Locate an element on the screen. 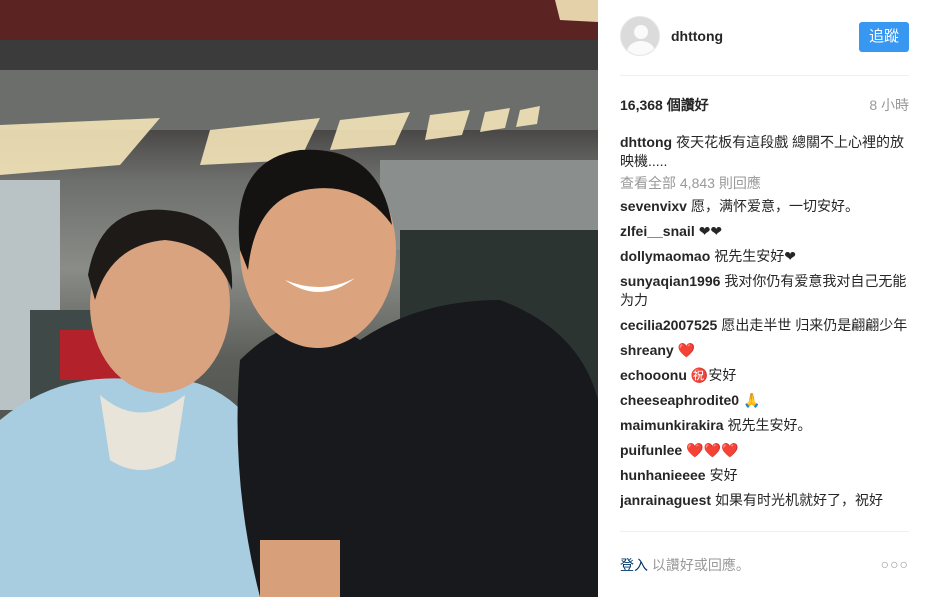 This screenshot has height=597, width=931. comment-text: ❤❤ is located at coordinates (710, 231).